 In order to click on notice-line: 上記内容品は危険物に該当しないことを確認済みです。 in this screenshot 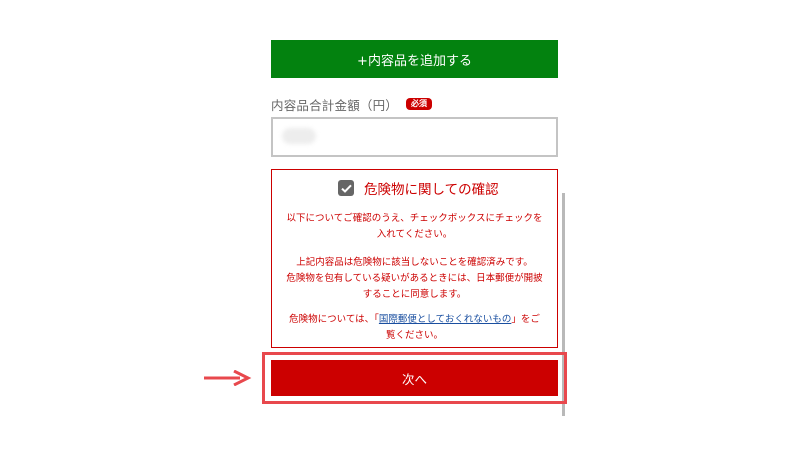, I will do `click(414, 262)`.